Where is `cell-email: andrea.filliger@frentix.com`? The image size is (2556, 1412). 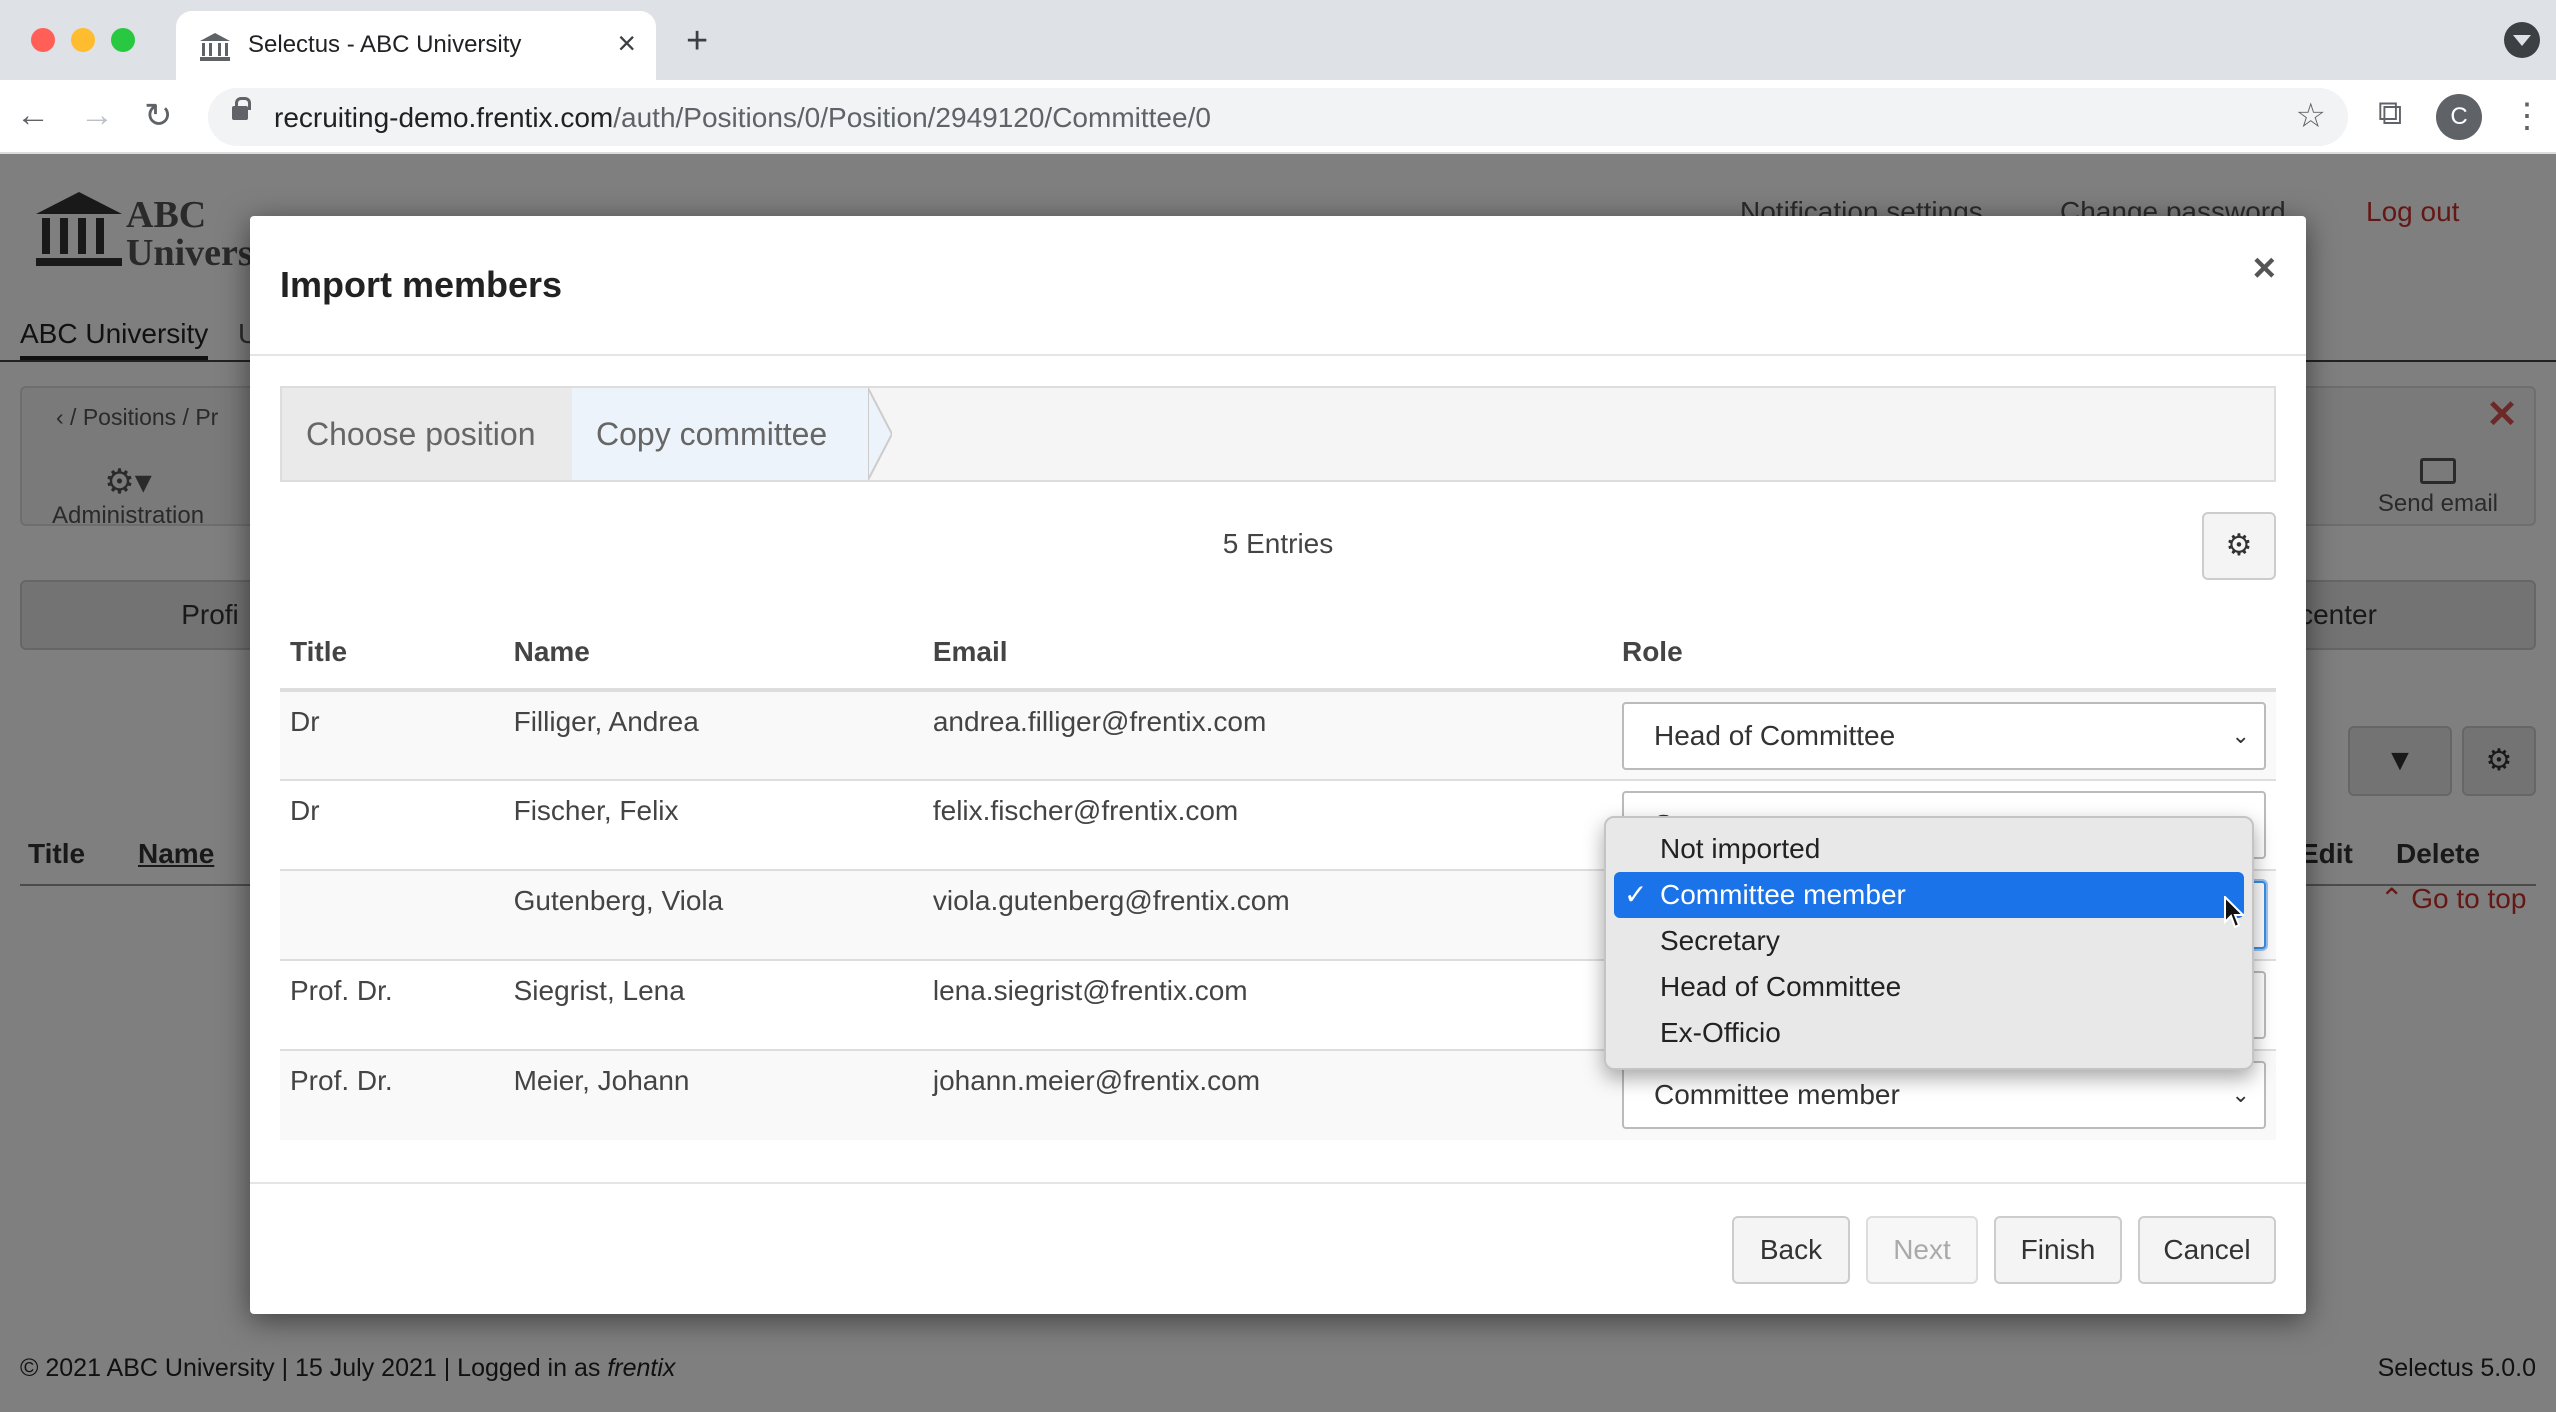
cell-email: andrea.filliger@frentix.com is located at coordinates (1267, 734).